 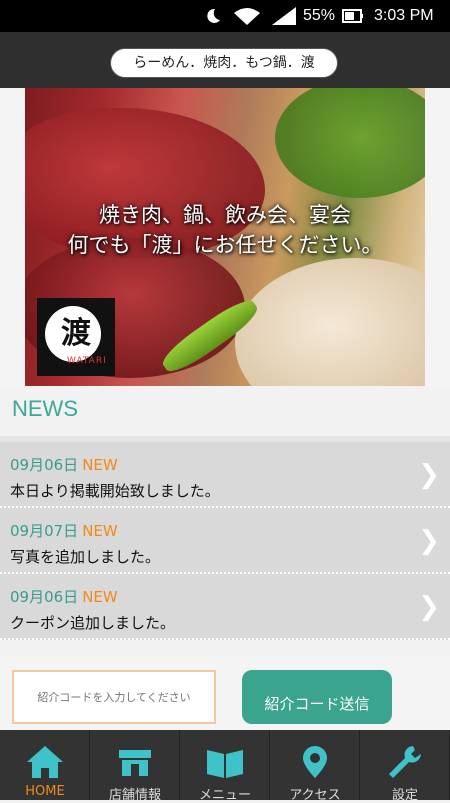 What do you see at coordinates (317, 697) in the screenshot?
I see `referral-submit-button: 紹介コード送信` at bounding box center [317, 697].